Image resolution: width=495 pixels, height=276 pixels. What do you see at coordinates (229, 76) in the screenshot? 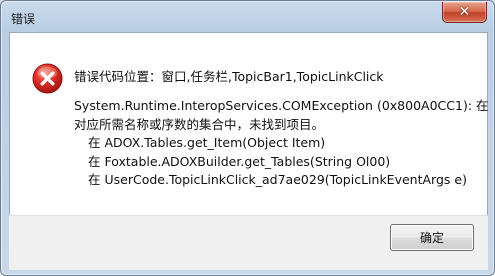
I see `error-location-text: 错误代码位置：窗口,任务栏,TopicBar1,TopicLinkClick` at bounding box center [229, 76].